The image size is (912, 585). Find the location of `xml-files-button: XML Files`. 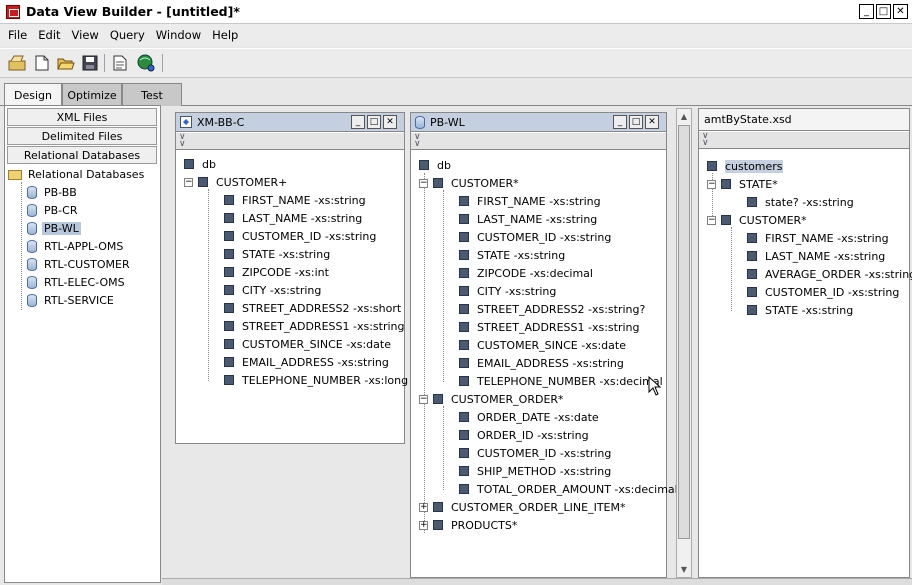

xml-files-button: XML Files is located at coordinates (82, 117).